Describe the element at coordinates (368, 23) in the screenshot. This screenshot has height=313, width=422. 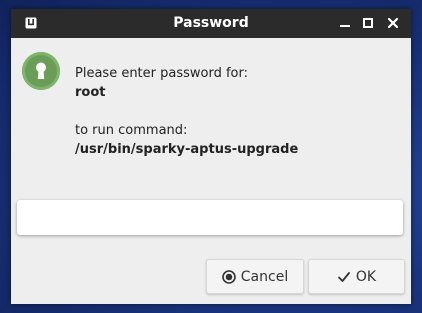
I see `maximize-icon` at that location.